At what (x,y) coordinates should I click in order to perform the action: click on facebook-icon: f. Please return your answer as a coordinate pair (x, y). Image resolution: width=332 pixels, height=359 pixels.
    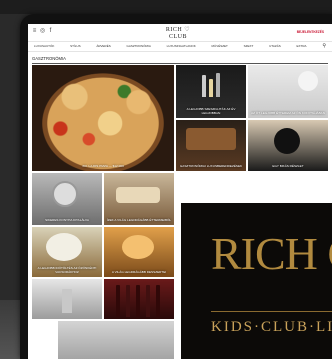
    Looking at the image, I should click on (50, 31).